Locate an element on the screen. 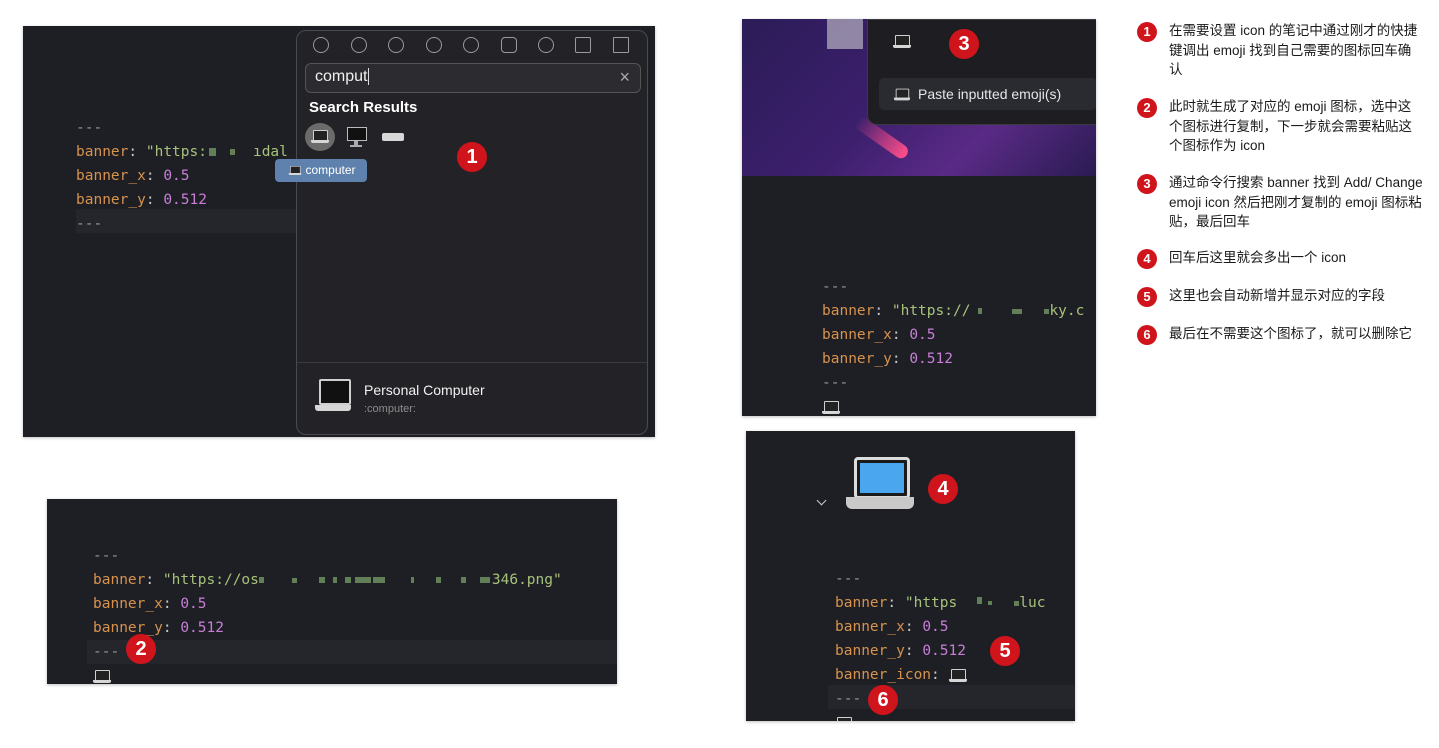 Image resolution: width=1439 pixels, height=748 pixels. banner-image: Paste inputted emoji(s) is located at coordinates (919, 97).